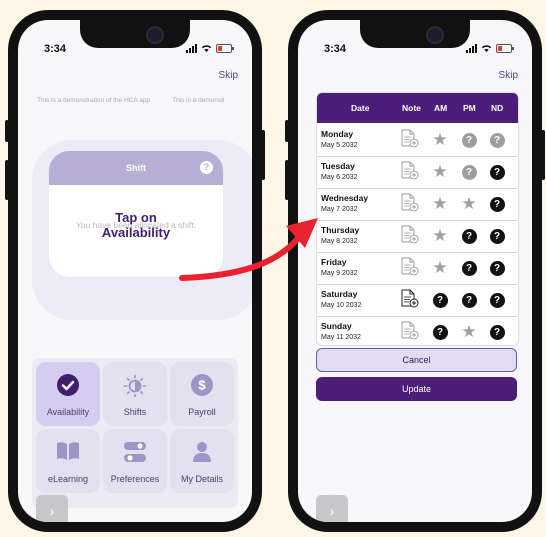  I want to click on sun-moon-icon, so click(135, 386).